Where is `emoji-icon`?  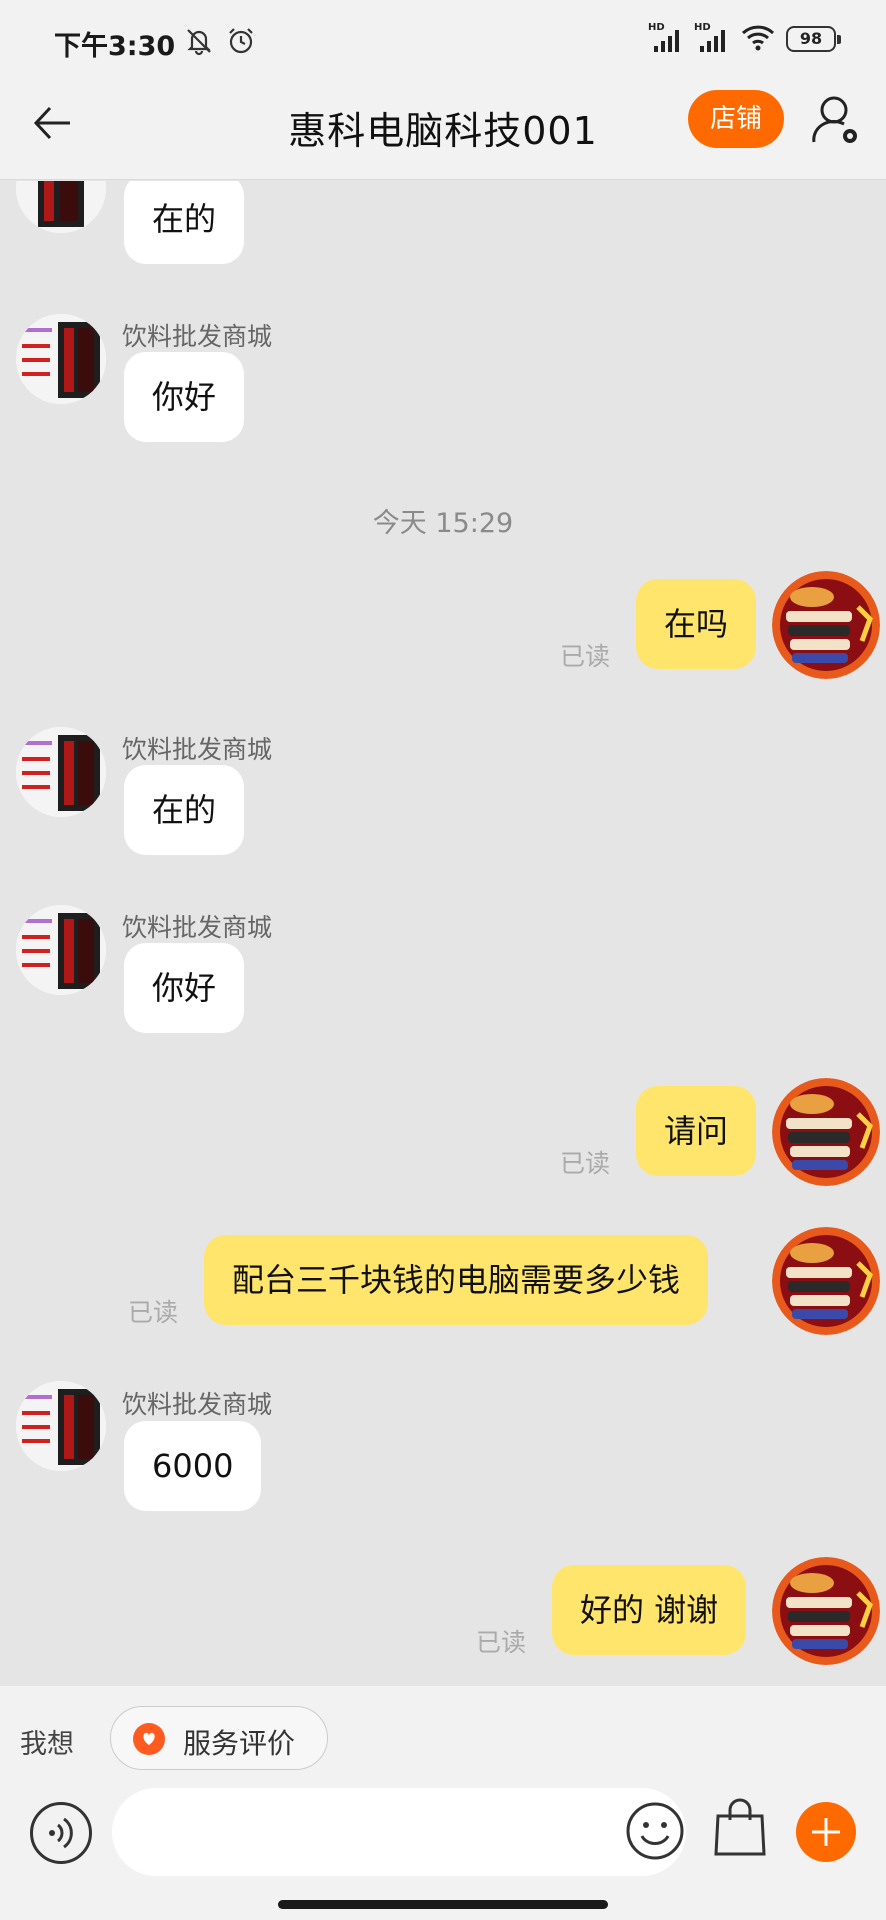 emoji-icon is located at coordinates (655, 1831).